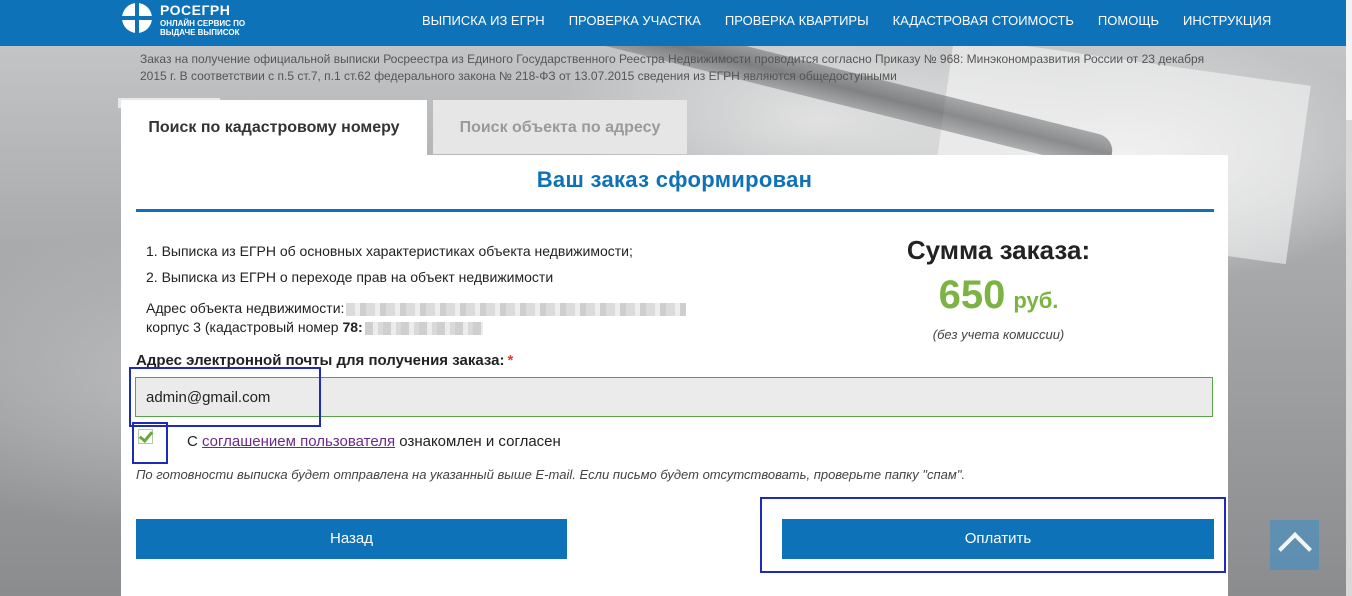 The image size is (1352, 596). What do you see at coordinates (195, 10) in the screenshot?
I see `logo-title: РОСЕГРН` at bounding box center [195, 10].